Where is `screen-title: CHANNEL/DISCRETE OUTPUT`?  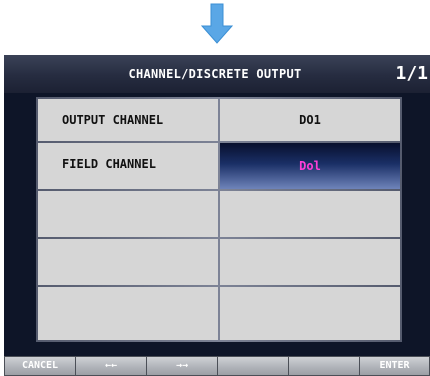 screen-title: CHANNEL/DISCRETE OUTPUT is located at coordinates (215, 74).